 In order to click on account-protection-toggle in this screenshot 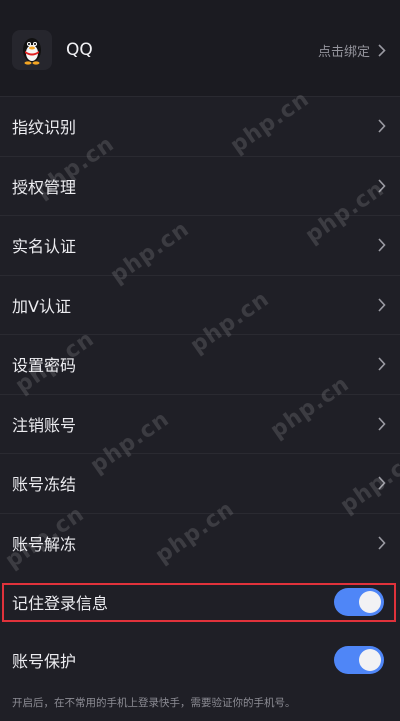, I will do `click(359, 660)`.